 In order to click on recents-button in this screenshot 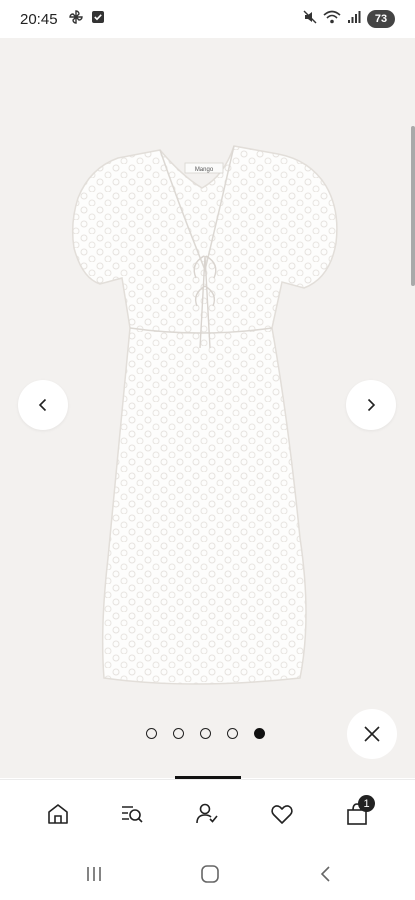, I will do `click(94, 874)`.